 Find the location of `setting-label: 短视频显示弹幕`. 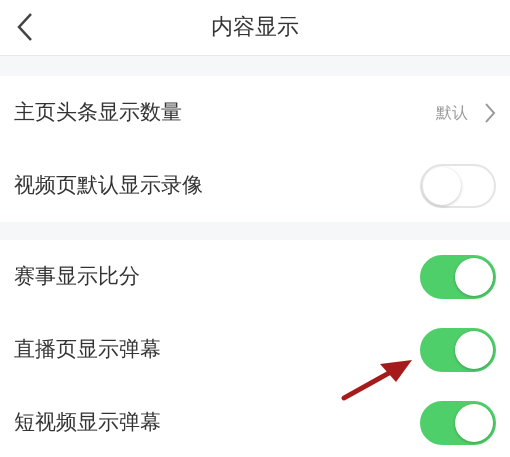

setting-label: 短视频显示弹幕 is located at coordinates (87, 422).